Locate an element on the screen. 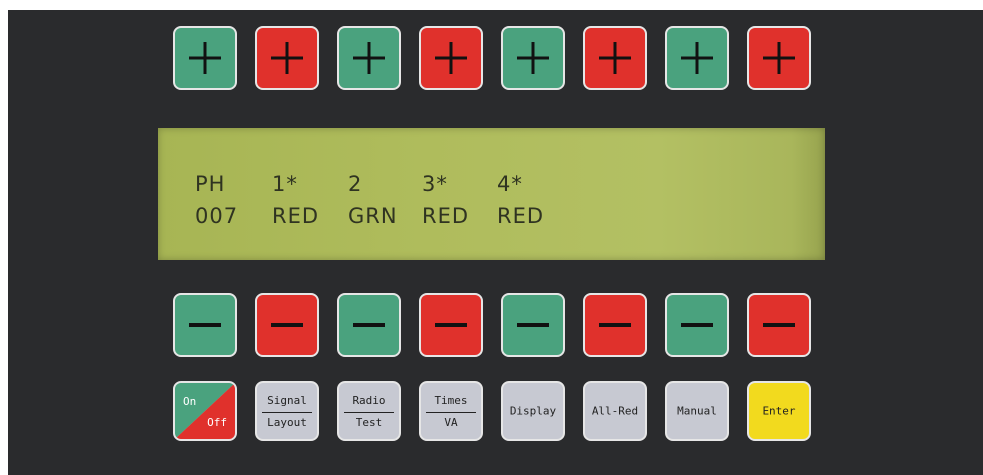  display-label: Display is located at coordinates (533, 411).